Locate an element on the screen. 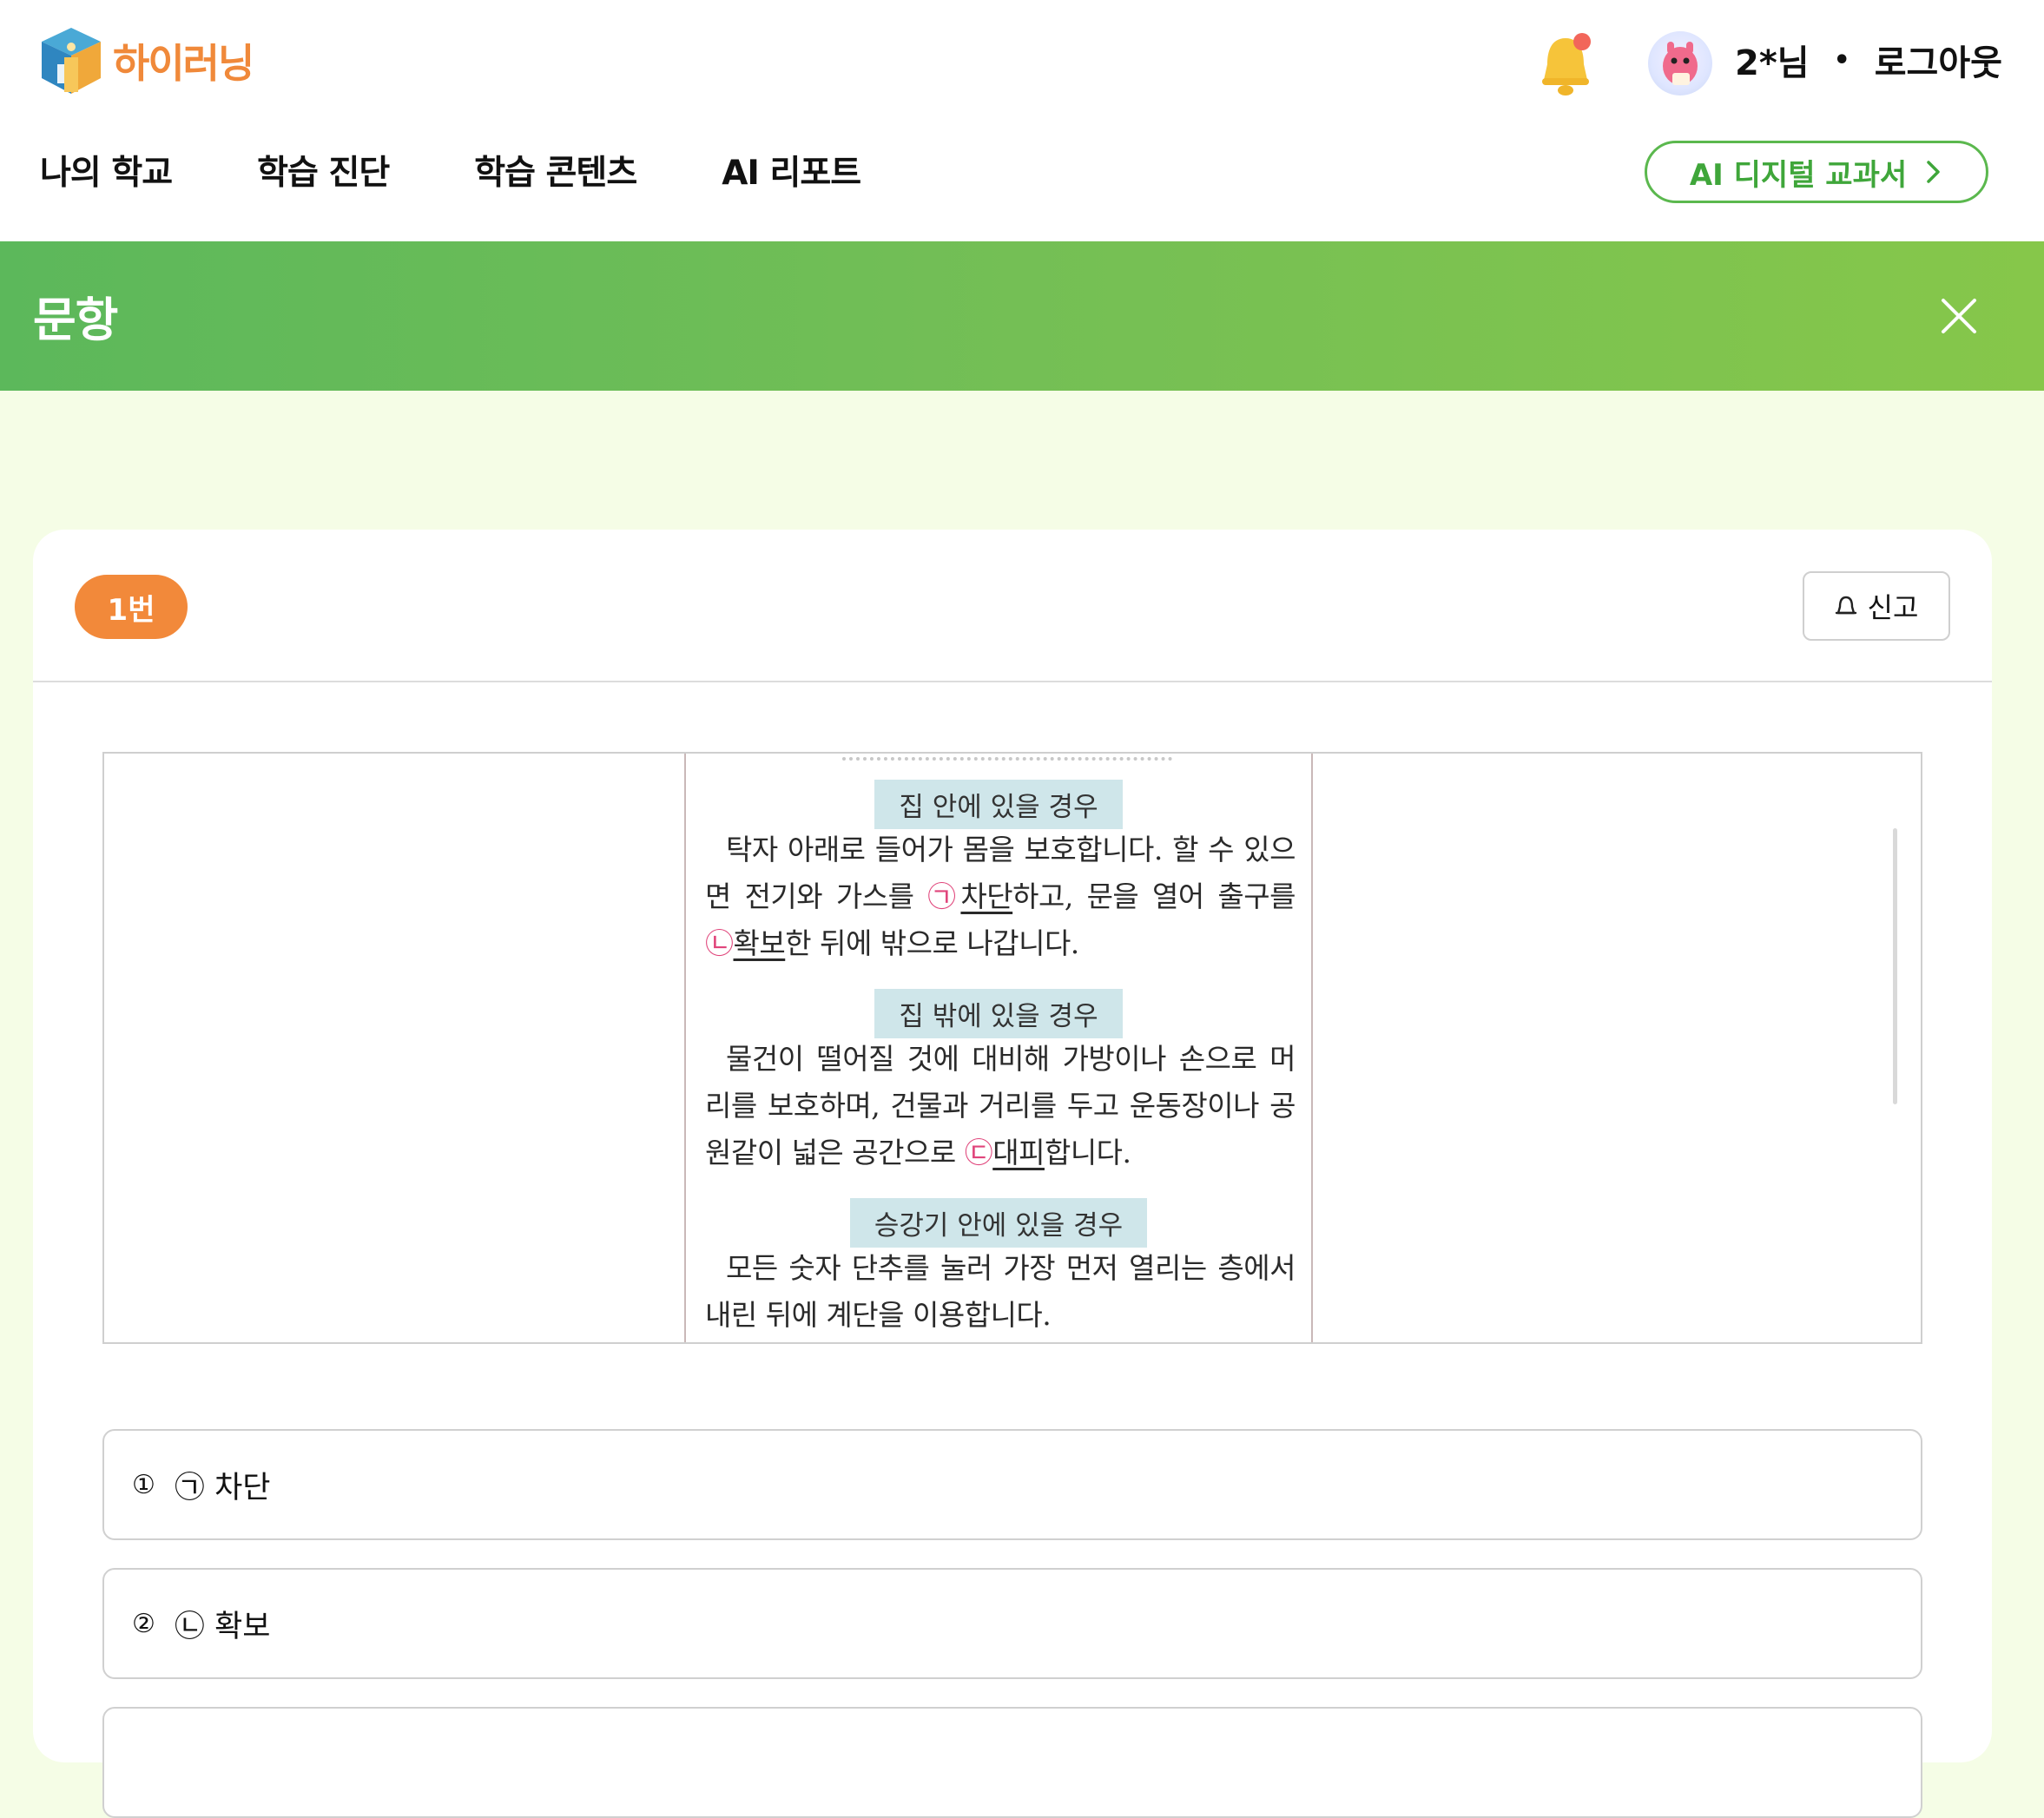 The height and width of the screenshot is (1818, 2044). ai-textbook-button: AI 디지털 교과서 is located at coordinates (1816, 172).